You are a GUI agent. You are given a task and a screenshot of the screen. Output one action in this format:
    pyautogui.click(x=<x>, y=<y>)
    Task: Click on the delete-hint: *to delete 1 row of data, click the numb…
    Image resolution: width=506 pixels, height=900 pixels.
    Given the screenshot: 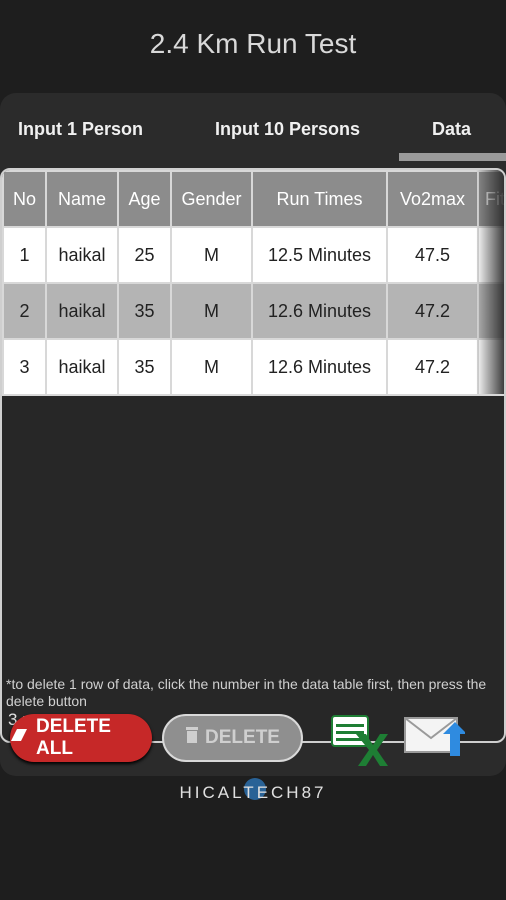 What is the action you would take?
    pyautogui.click(x=246, y=692)
    